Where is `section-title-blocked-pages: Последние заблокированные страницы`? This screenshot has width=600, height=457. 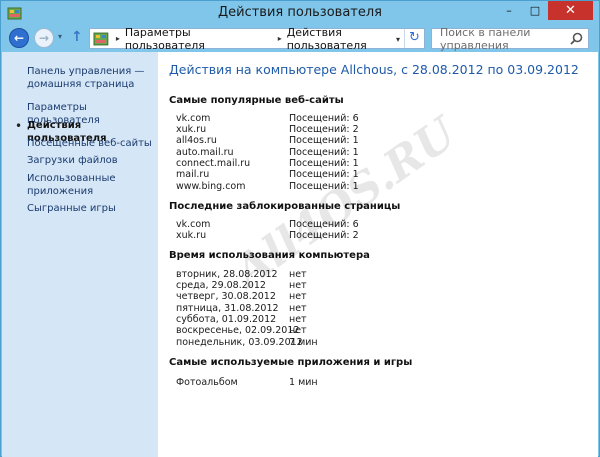 section-title-blocked-pages: Последние заблокированные страницы is located at coordinates (285, 206).